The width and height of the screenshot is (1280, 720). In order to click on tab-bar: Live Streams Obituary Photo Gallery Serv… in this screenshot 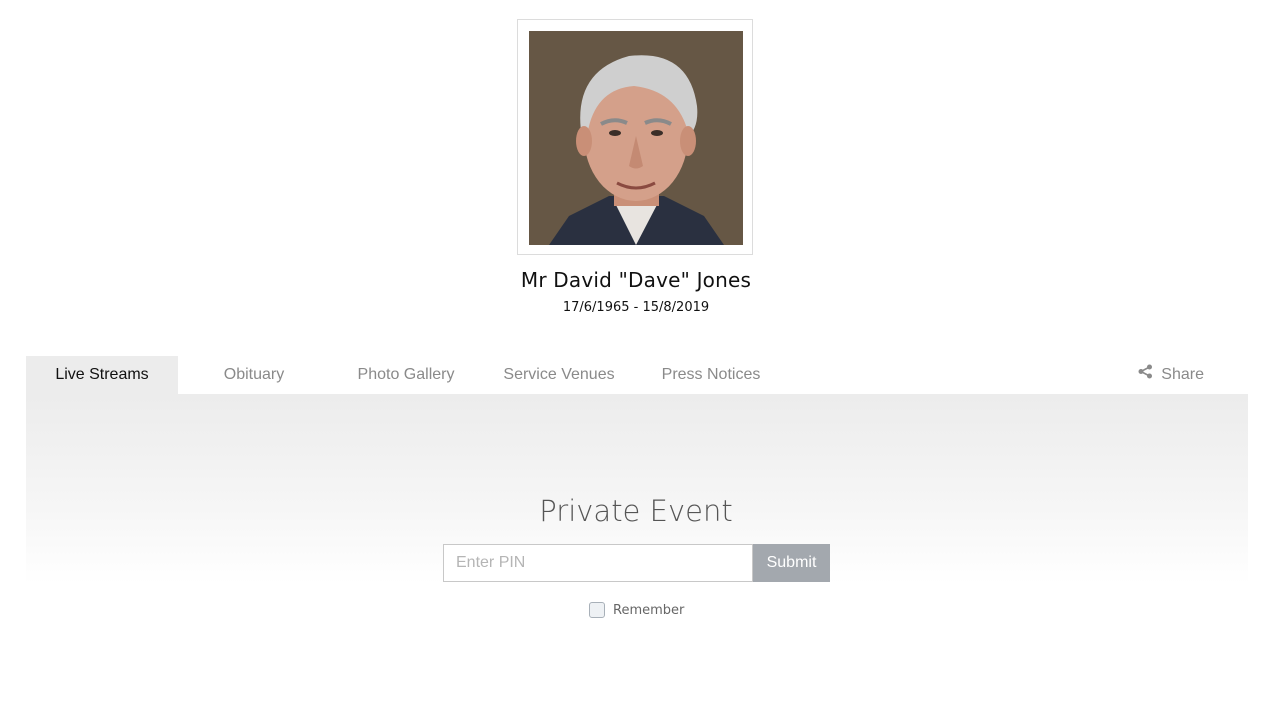, I will do `click(637, 375)`.